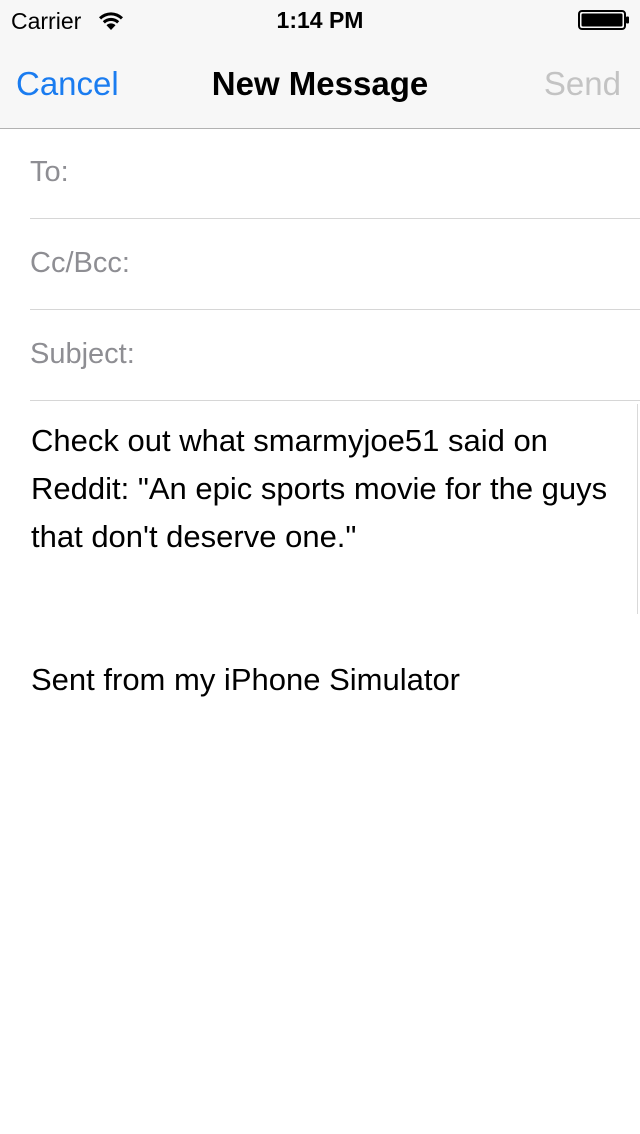 This screenshot has width=640, height=1134. What do you see at coordinates (582, 84) in the screenshot?
I see `send-button: Send` at bounding box center [582, 84].